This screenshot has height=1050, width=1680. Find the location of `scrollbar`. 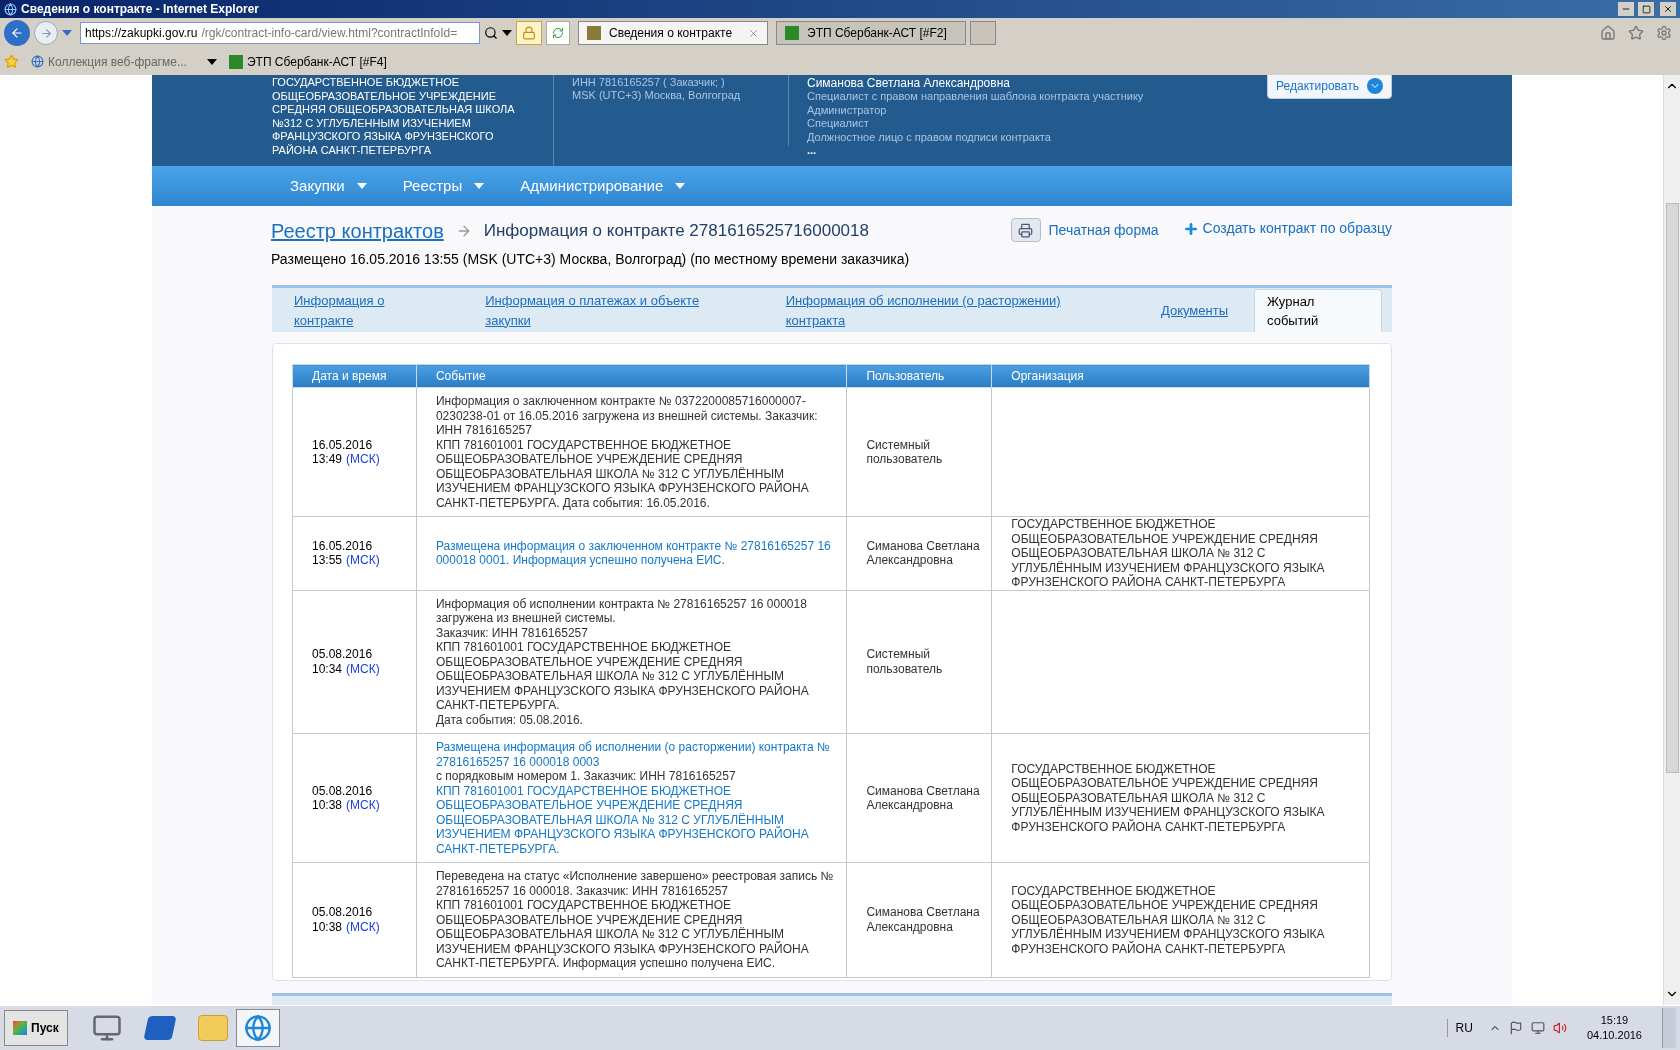

scrollbar is located at coordinates (1671, 540).